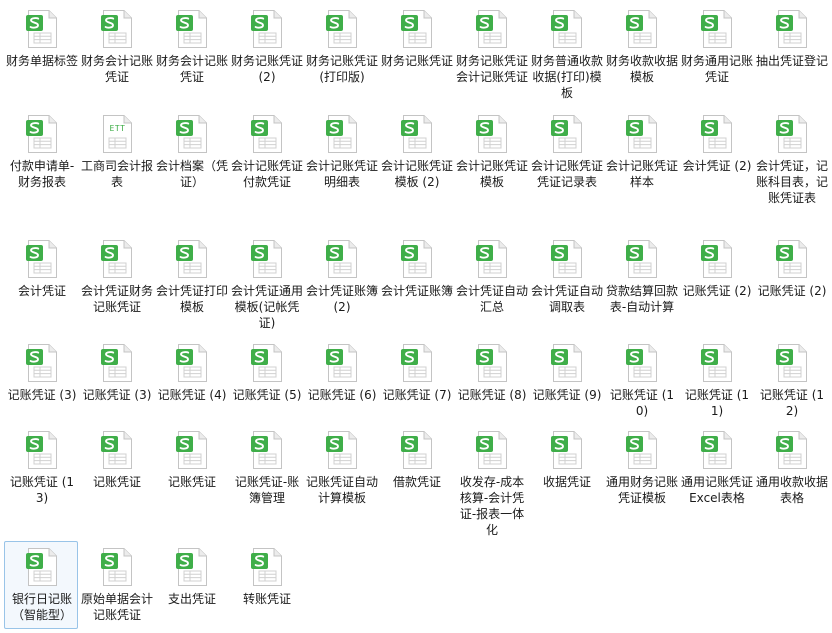  I want to click on file-name-label: 财务通用记账凭证, so click(716, 69).